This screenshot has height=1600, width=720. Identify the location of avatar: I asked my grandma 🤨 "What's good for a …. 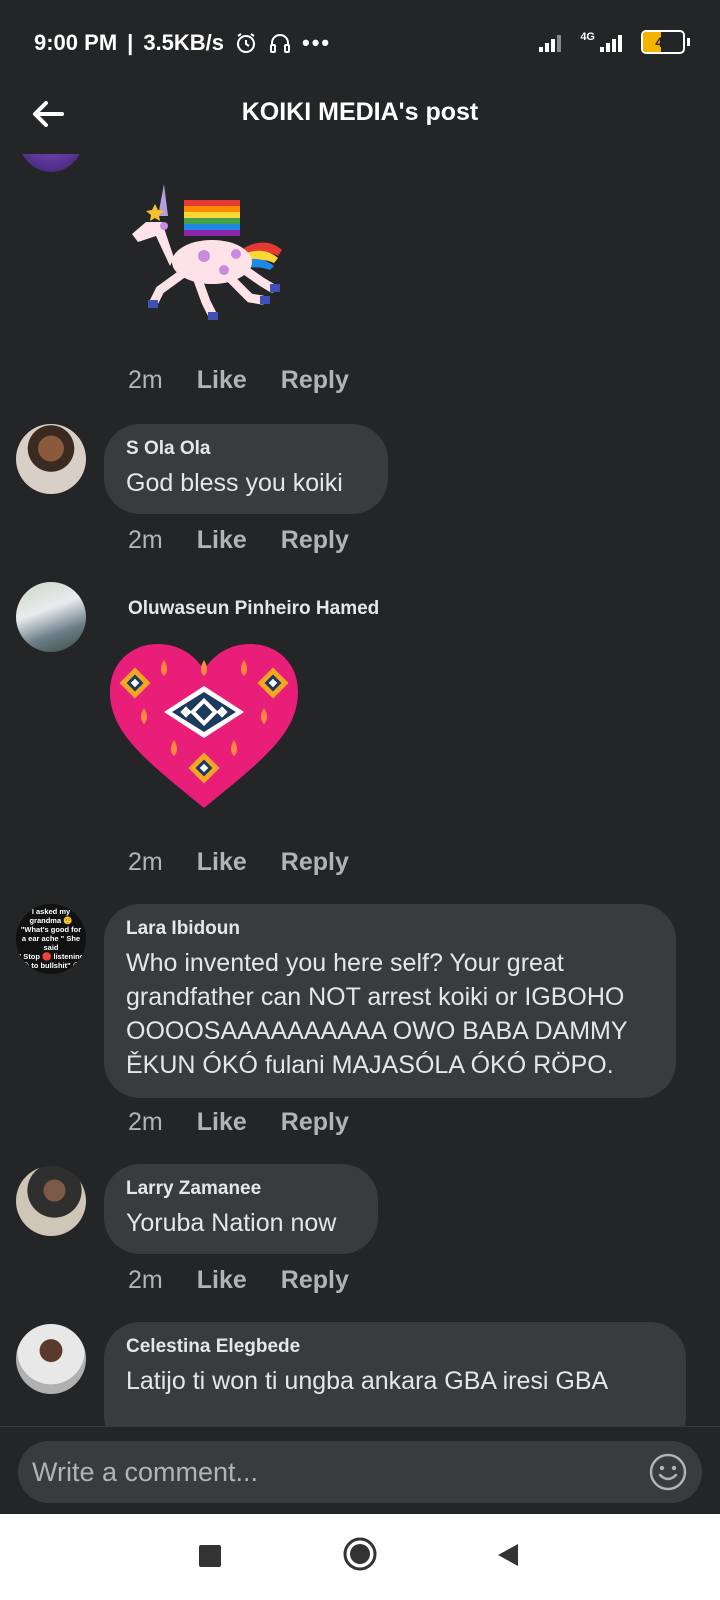
(51, 939).